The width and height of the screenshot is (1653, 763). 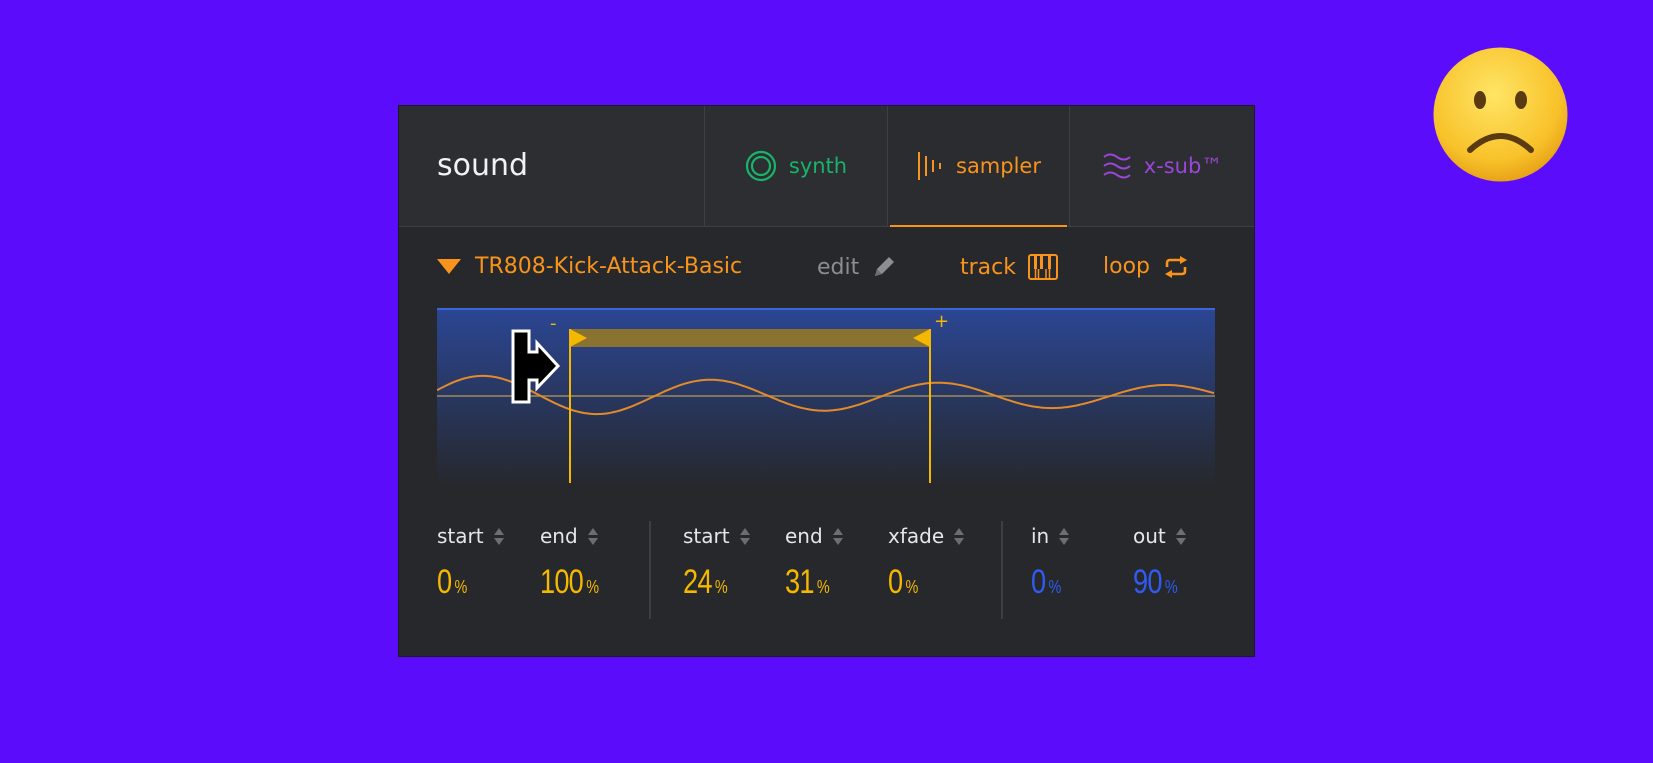 I want to click on tab-x-sub-label: x-sub™, so click(x=1183, y=166).